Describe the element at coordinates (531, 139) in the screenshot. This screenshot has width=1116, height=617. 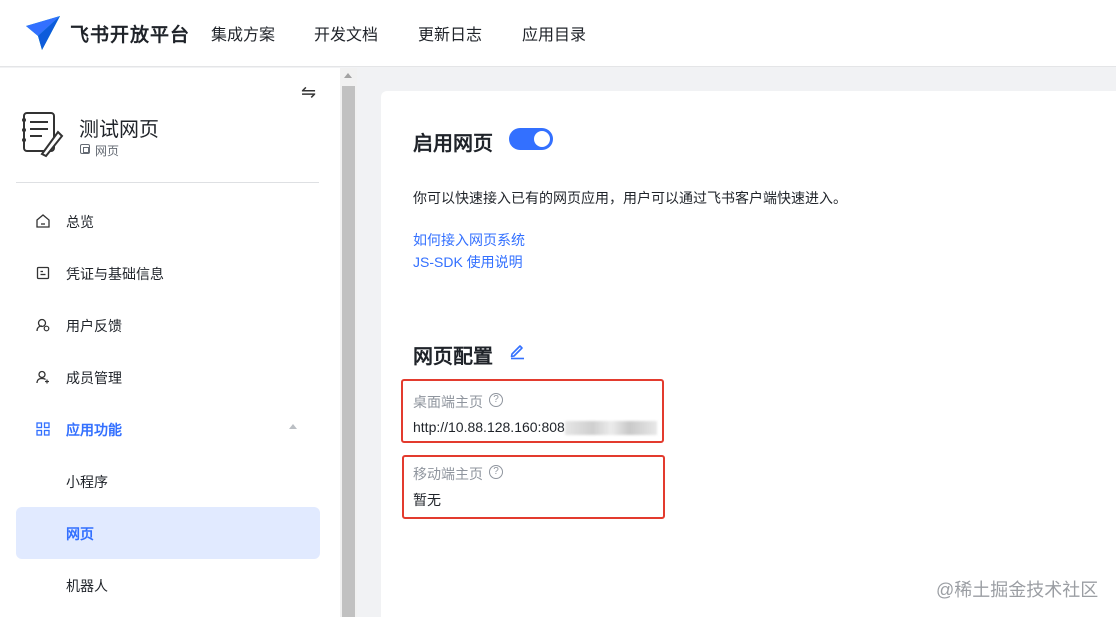
I see `enable-webpage-toggle` at that location.